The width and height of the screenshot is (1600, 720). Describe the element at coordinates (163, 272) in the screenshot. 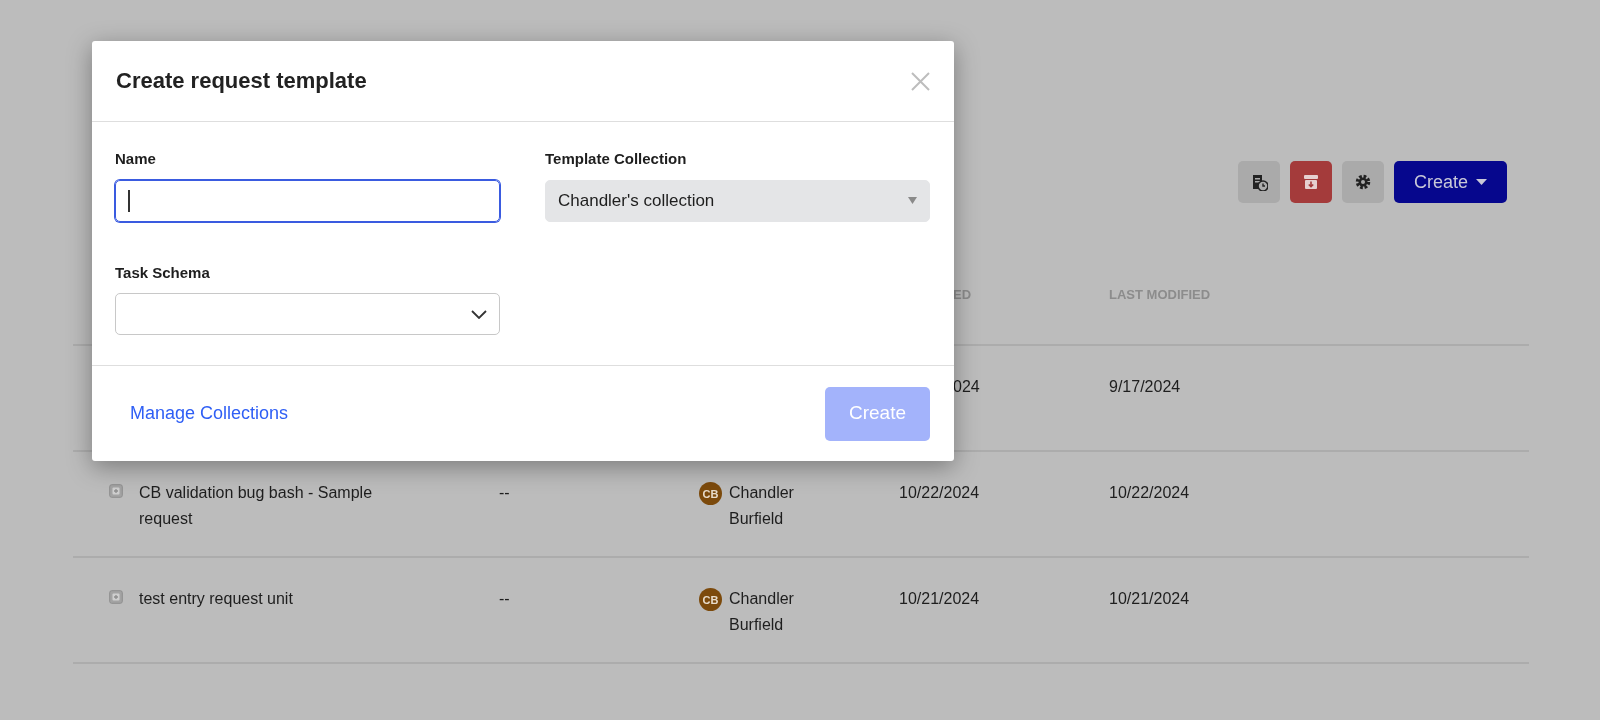

I see `field-label: Task Schema` at that location.